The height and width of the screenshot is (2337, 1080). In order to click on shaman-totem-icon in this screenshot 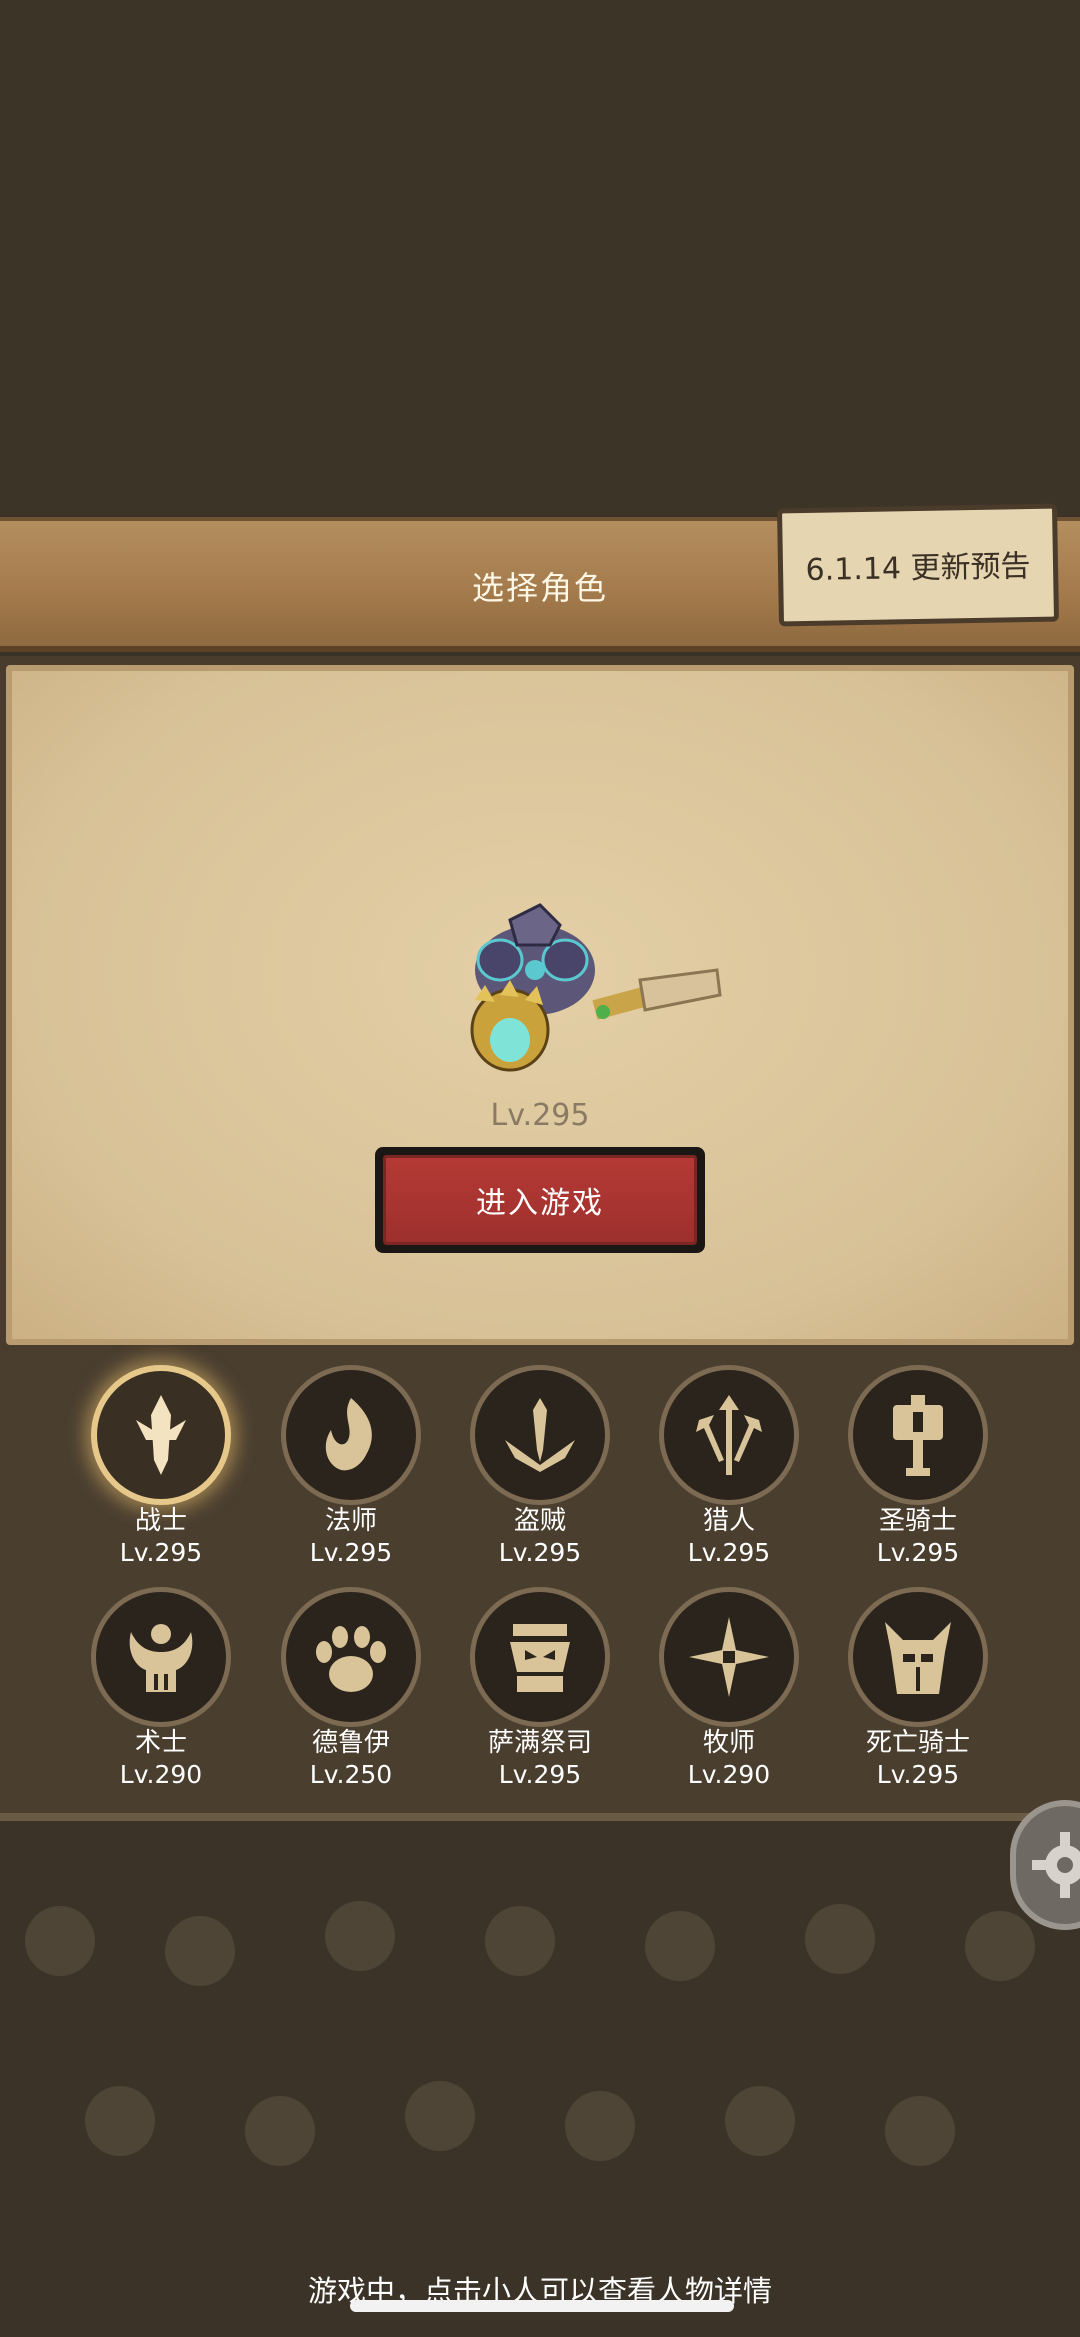, I will do `click(540, 1657)`.